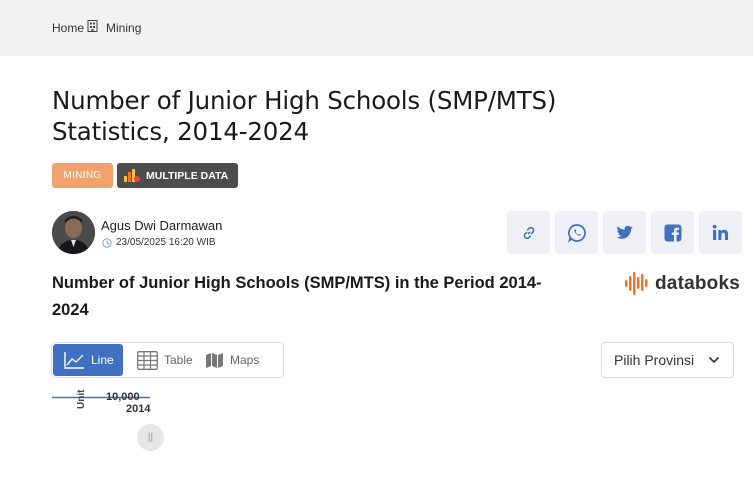  What do you see at coordinates (245, 360) in the screenshot?
I see `tab-maps-label: Maps` at bounding box center [245, 360].